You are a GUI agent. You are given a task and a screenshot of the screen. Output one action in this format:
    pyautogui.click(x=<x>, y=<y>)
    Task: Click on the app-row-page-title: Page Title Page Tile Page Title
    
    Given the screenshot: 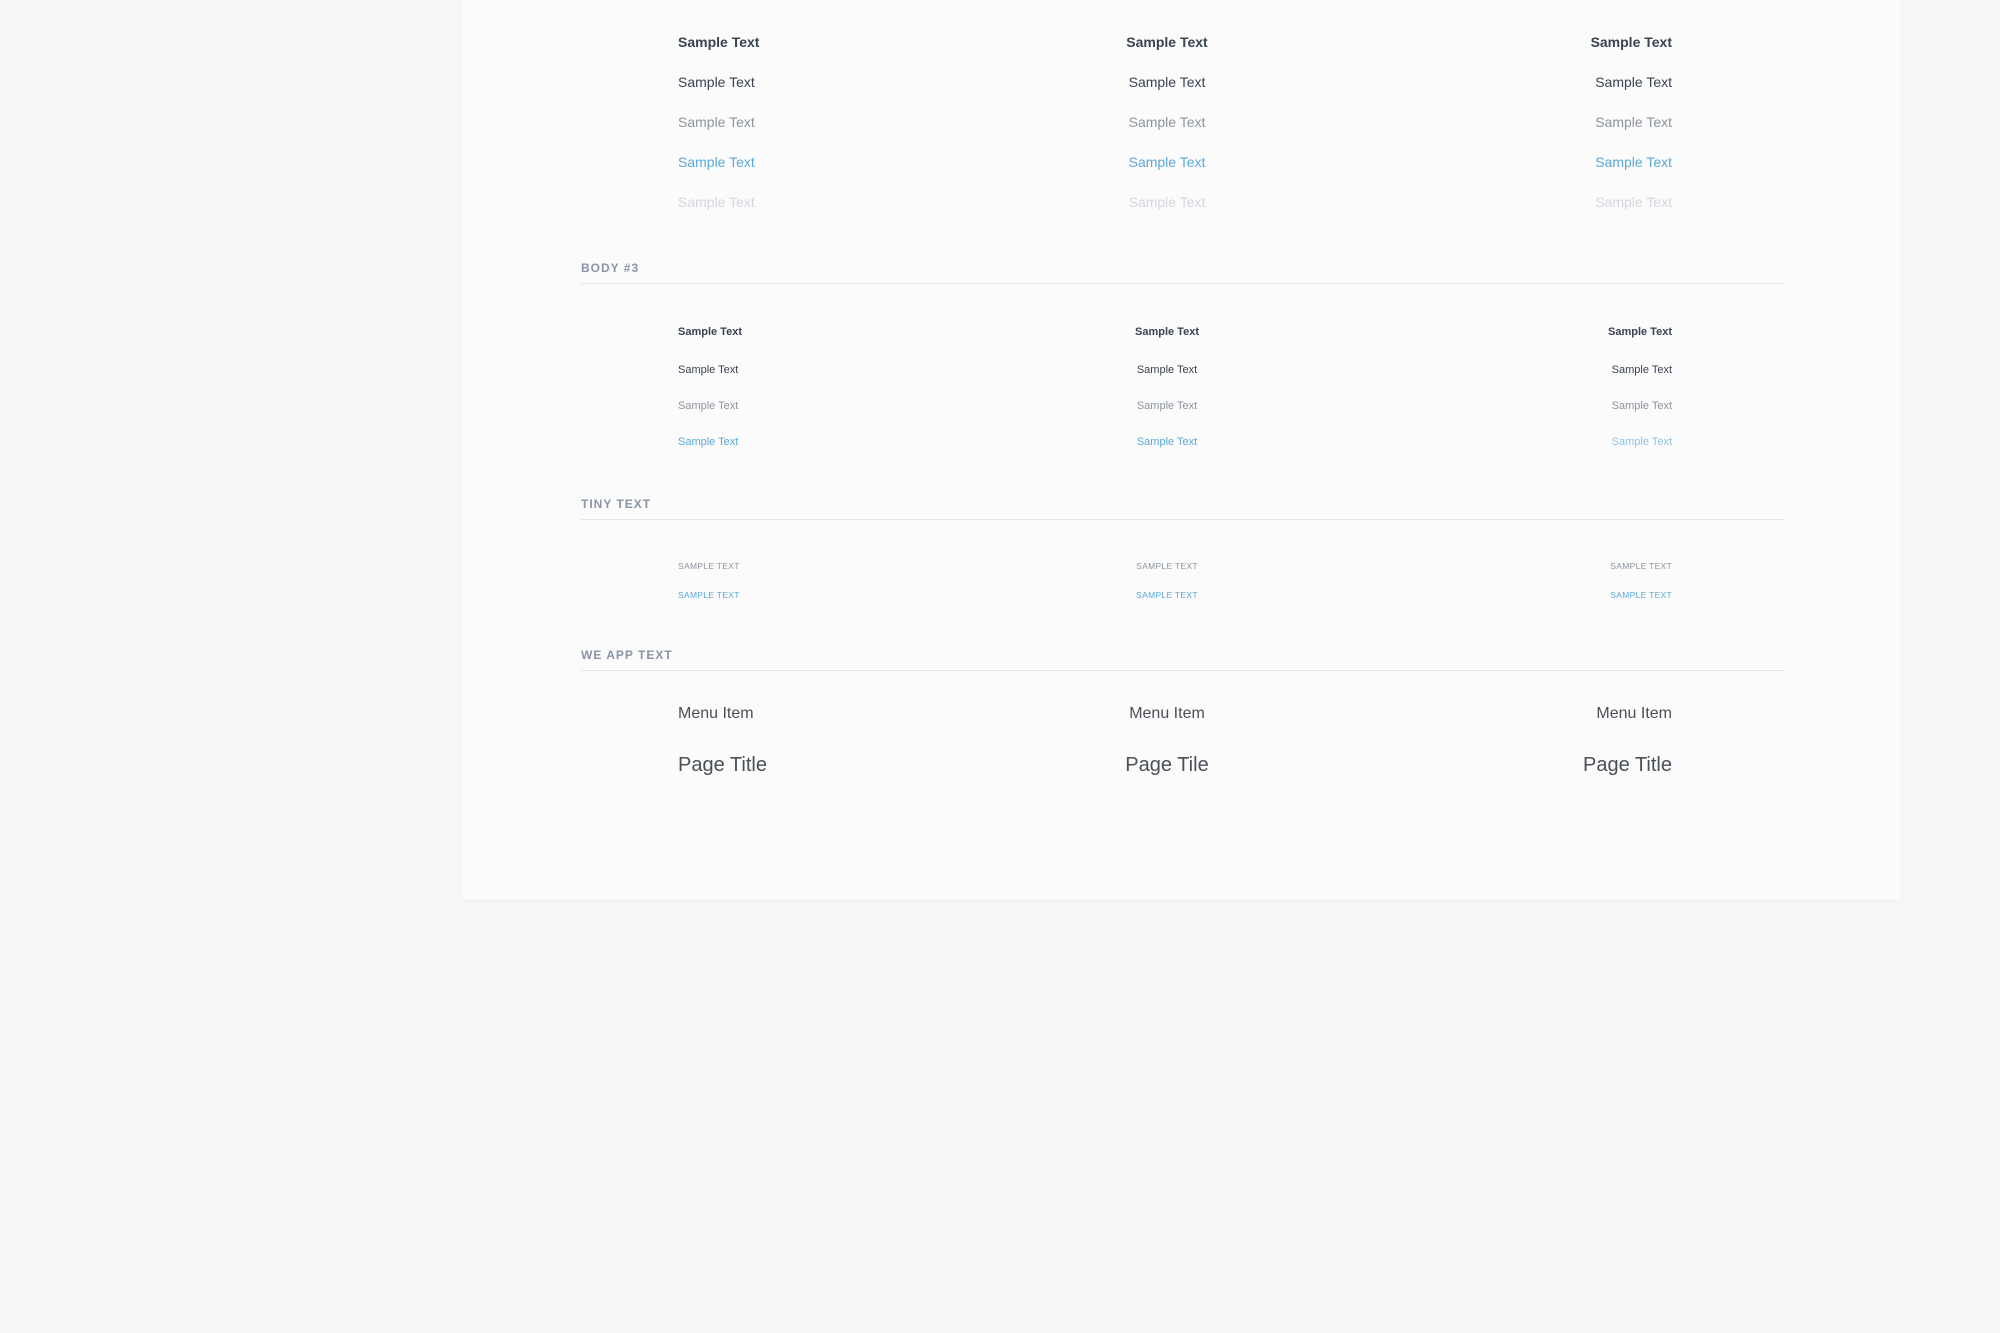 What is the action you would take?
    pyautogui.click(x=1000, y=766)
    